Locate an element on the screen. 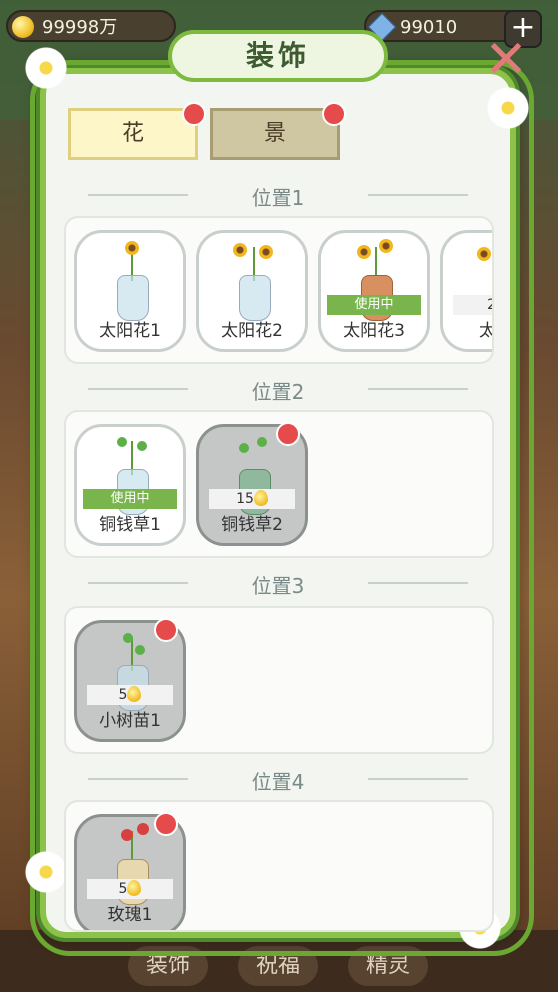  section-row-2: 使用中 铜钱草1 15 铜钱草2 is located at coordinates (279, 484).